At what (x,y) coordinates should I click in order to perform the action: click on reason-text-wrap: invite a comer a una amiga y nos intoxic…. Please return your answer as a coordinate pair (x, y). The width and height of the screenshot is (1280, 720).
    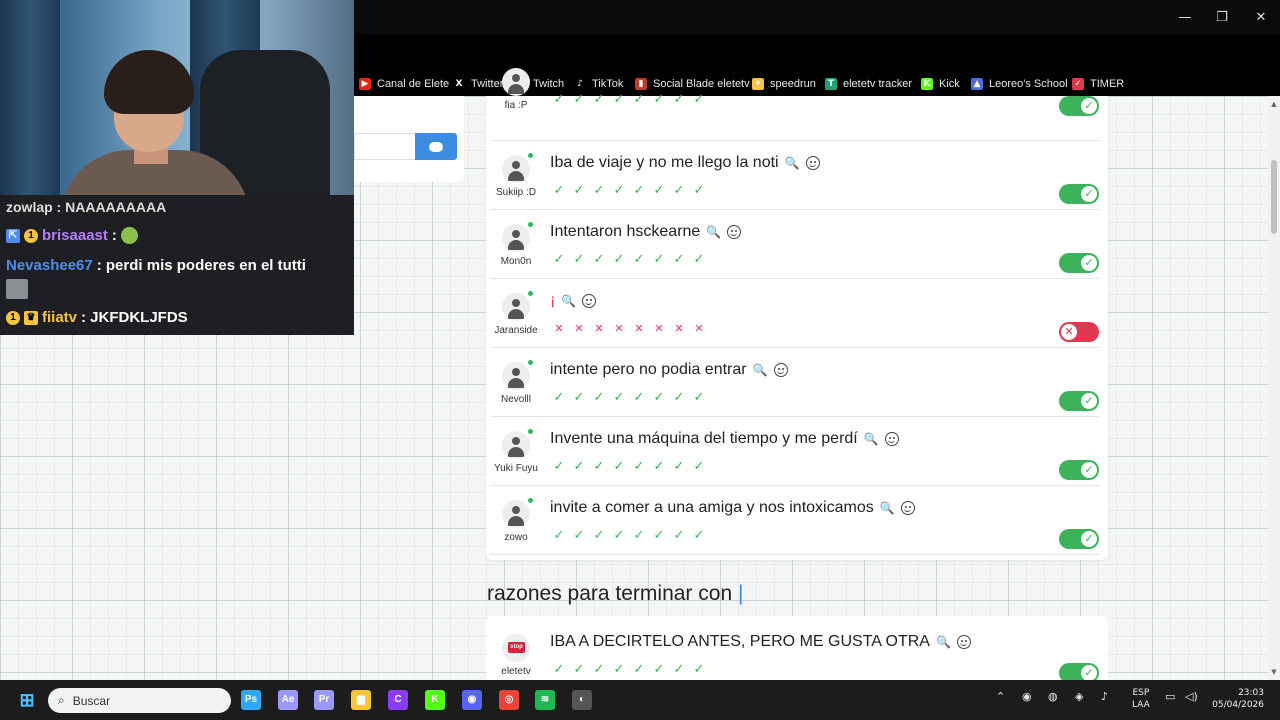
    Looking at the image, I should click on (732, 508).